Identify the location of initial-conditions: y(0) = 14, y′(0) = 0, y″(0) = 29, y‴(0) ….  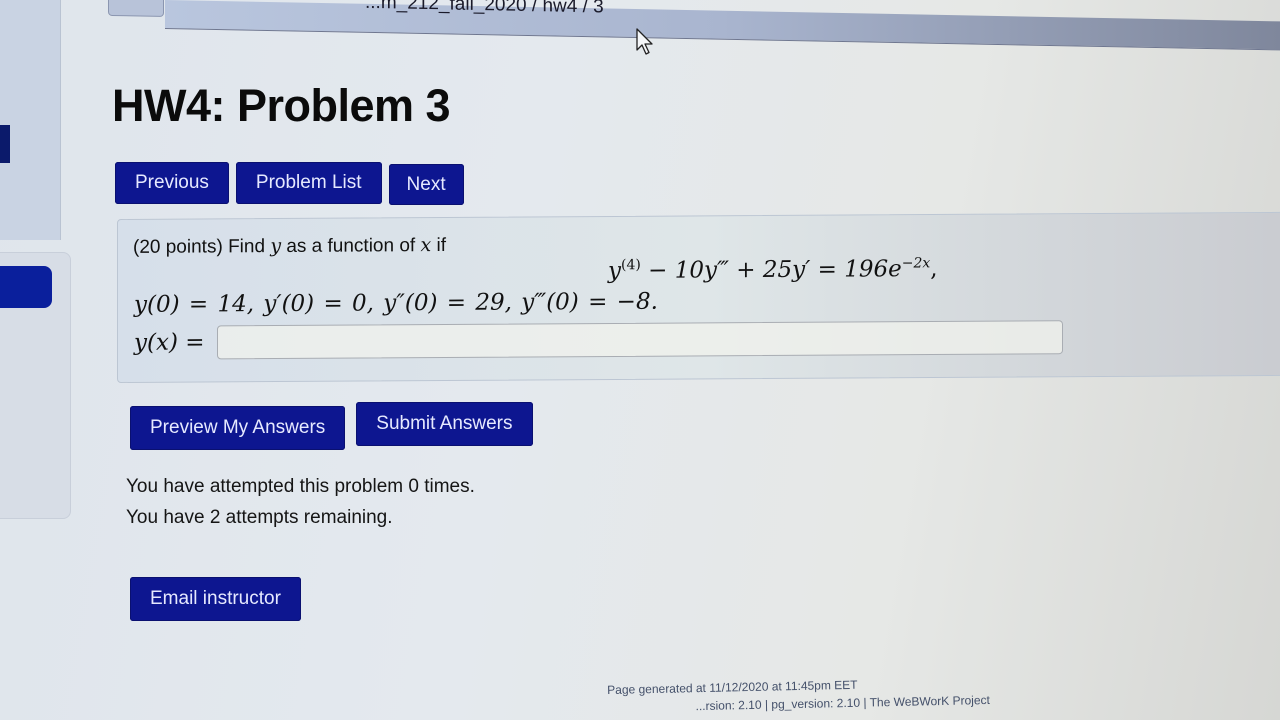
(396, 303).